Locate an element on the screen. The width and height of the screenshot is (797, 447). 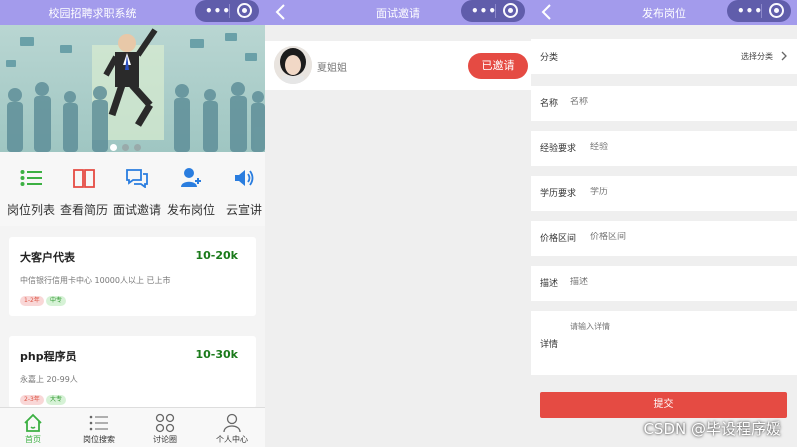
experience-field-row: 经验要求 is located at coordinates (664, 148).